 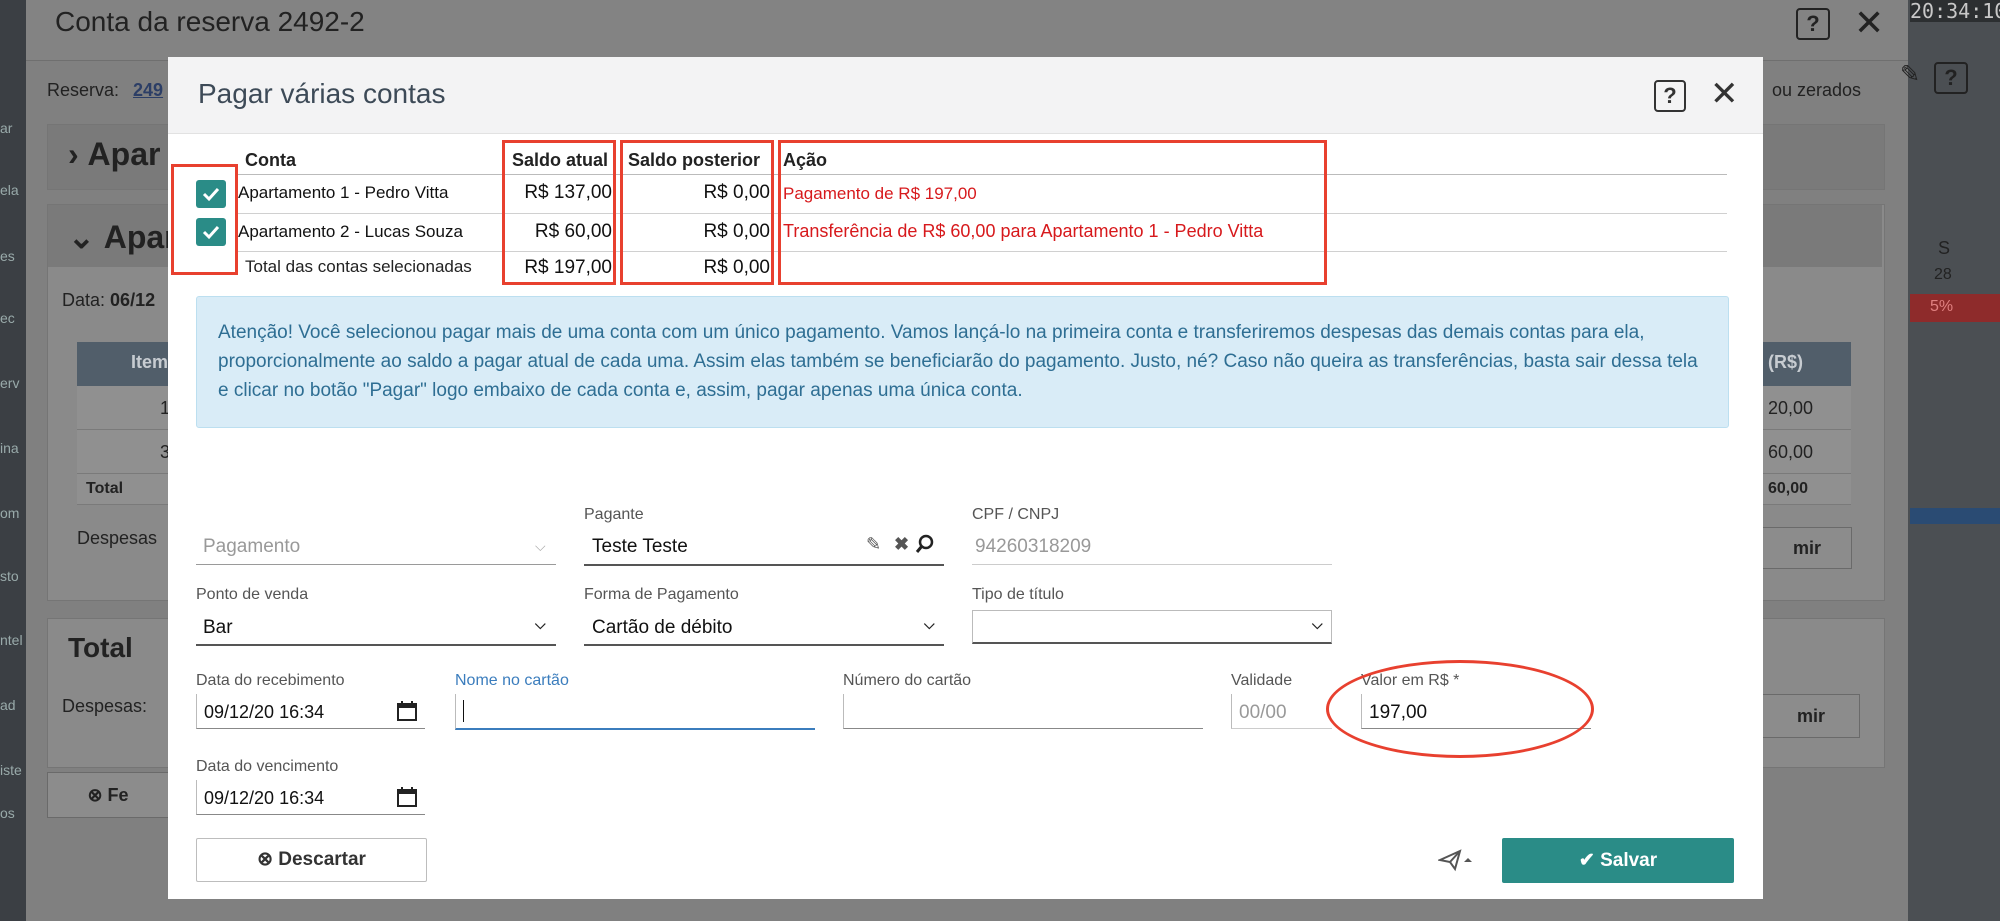 I want to click on bg-fechar-button: ⊗ Fe, so click(x=108, y=795).